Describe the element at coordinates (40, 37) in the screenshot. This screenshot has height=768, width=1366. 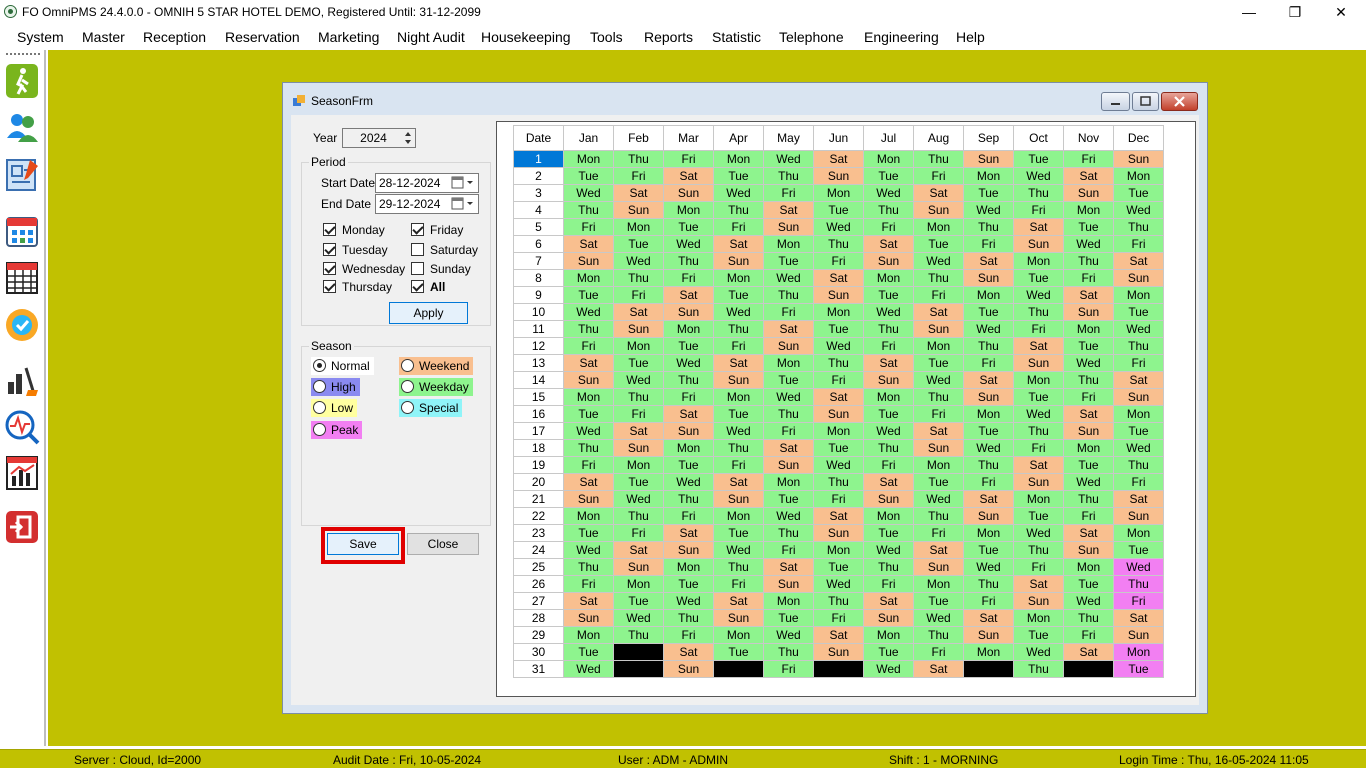
I see `menu-system: System` at that location.